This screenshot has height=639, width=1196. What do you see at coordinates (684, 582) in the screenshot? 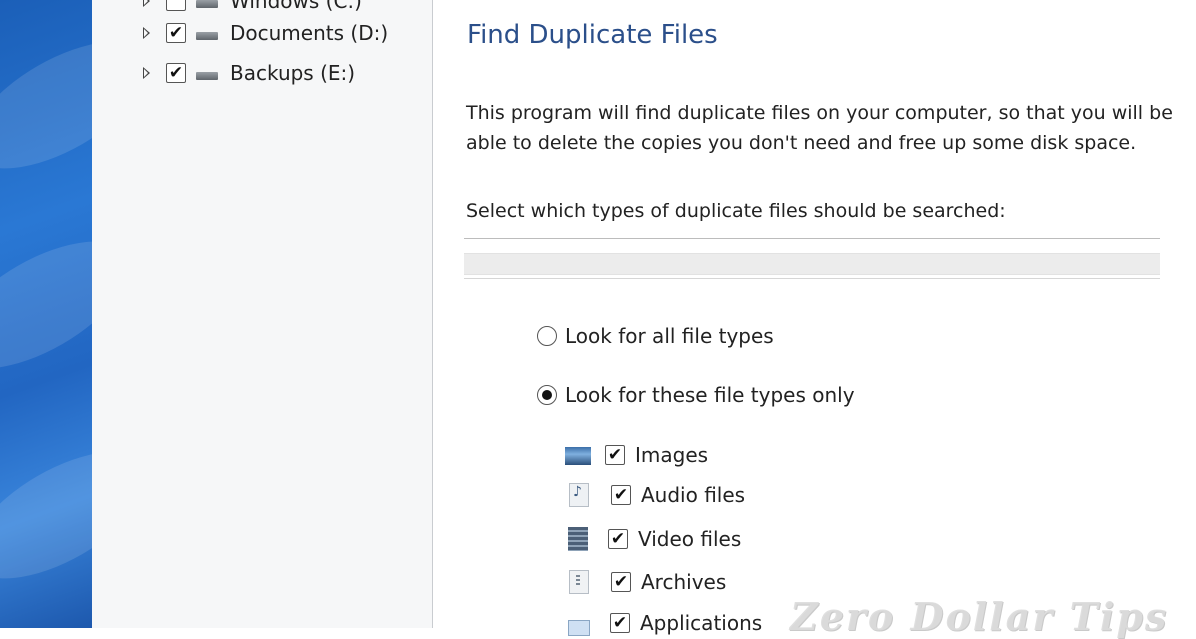
I see `file-type-label: Archives` at bounding box center [684, 582].